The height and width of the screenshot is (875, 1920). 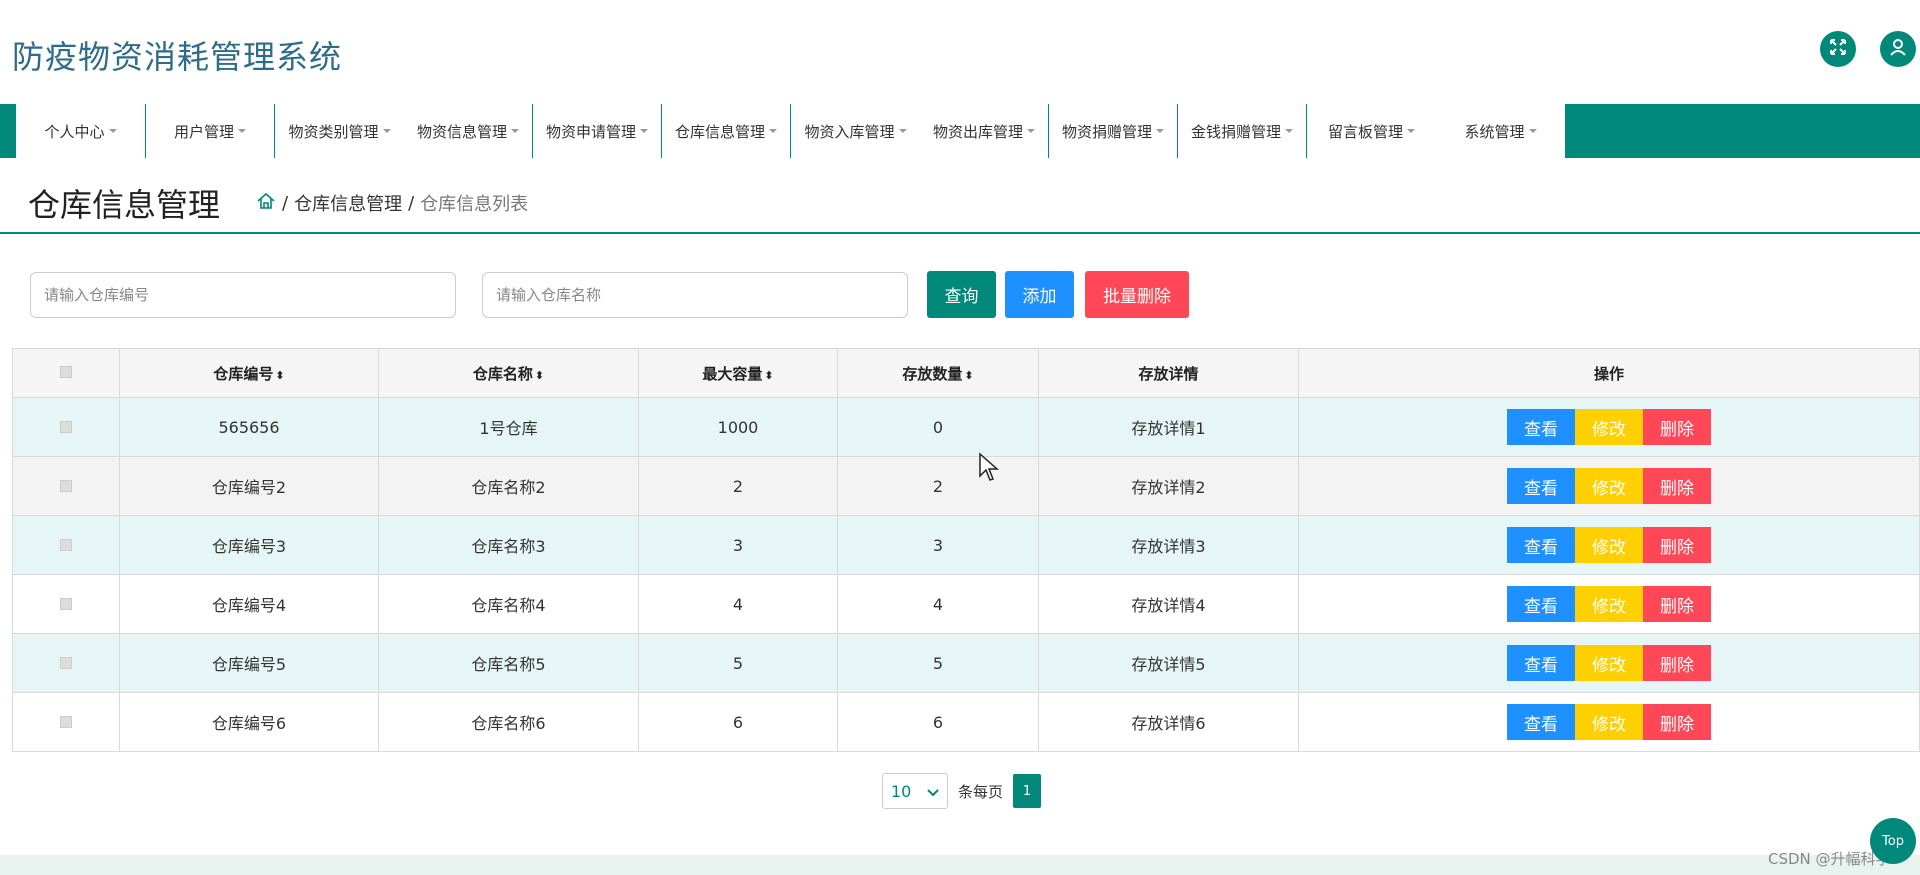 What do you see at coordinates (1168, 427) in the screenshot?
I see `cell-detail: 存放详情1` at bounding box center [1168, 427].